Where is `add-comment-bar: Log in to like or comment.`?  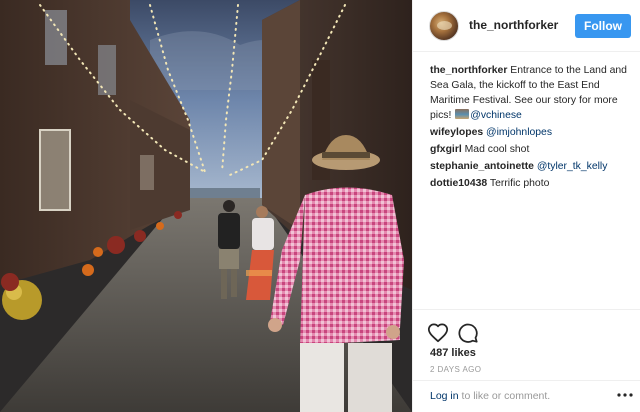
add-comment-bar: Log in to like or comment. is located at coordinates (526, 396).